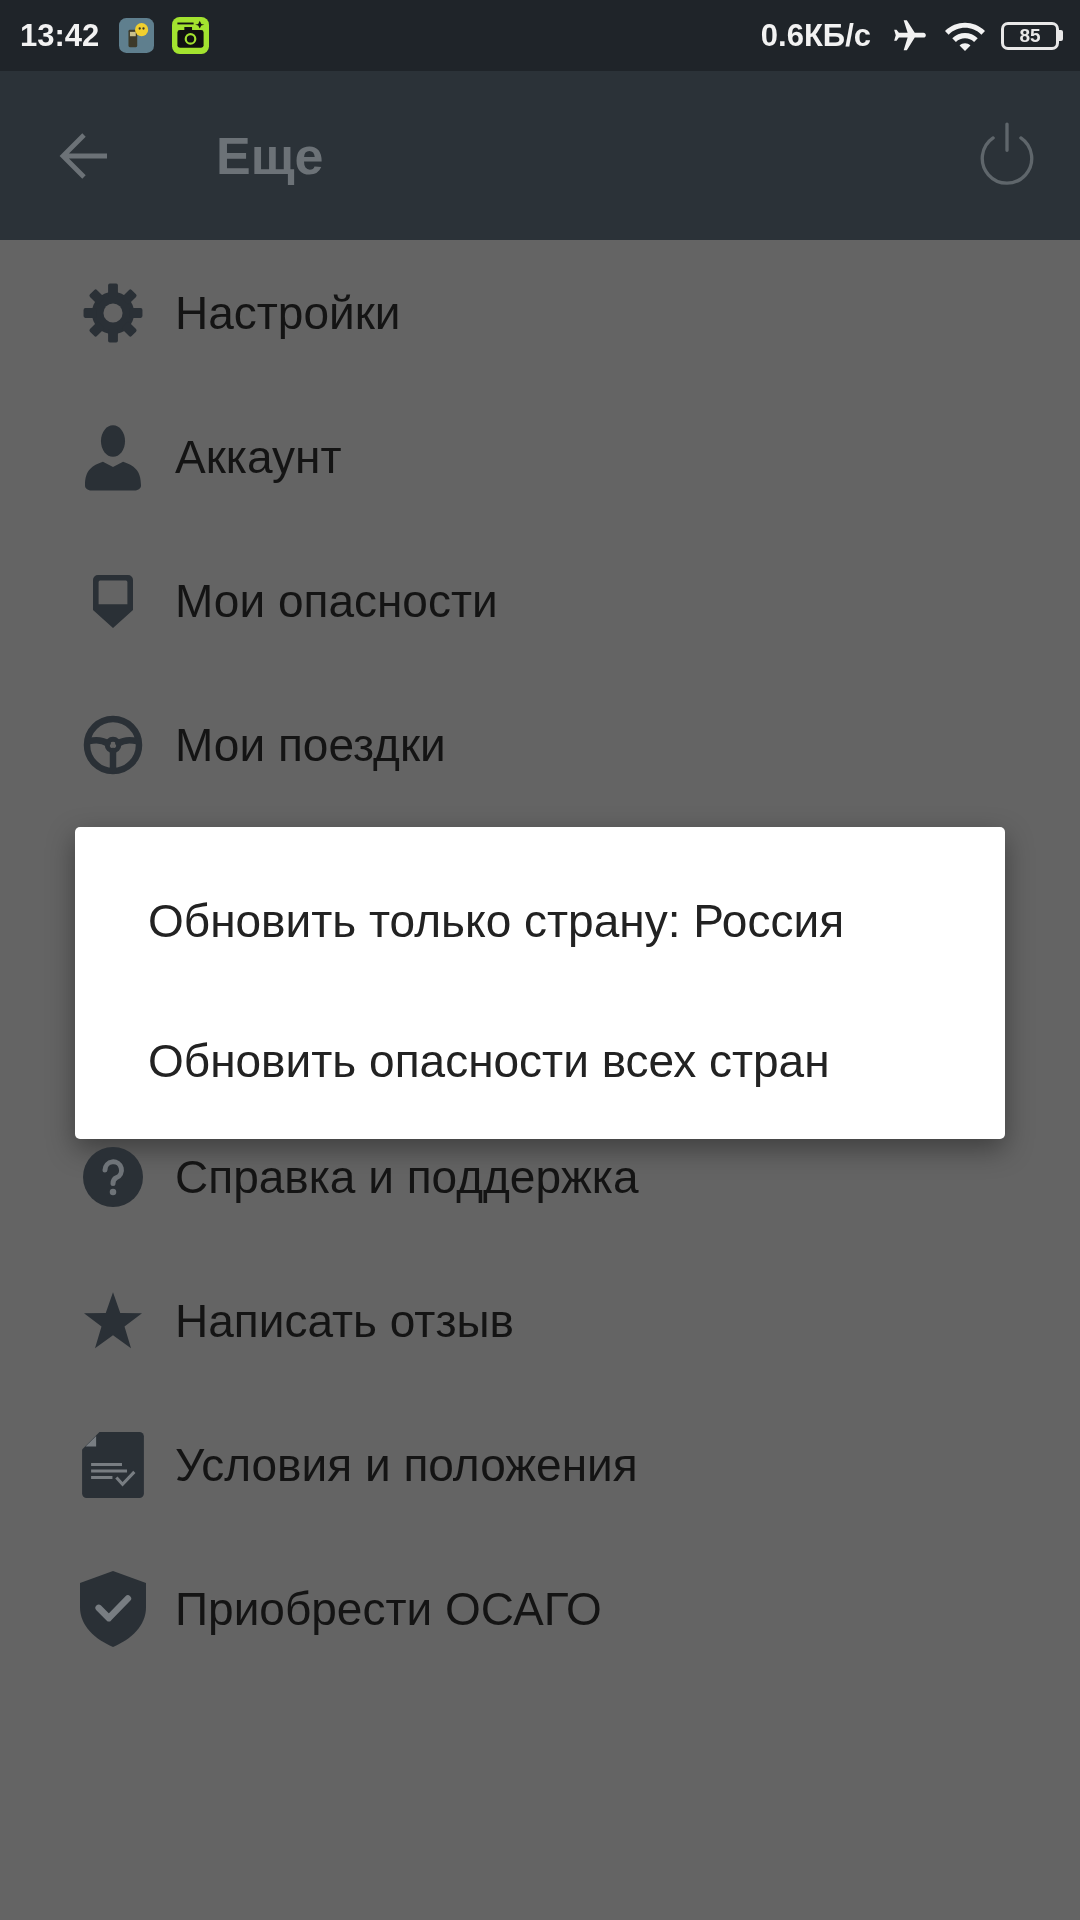 The height and width of the screenshot is (1920, 1080). I want to click on network-speed: 0.6КБ/с, so click(815, 35).